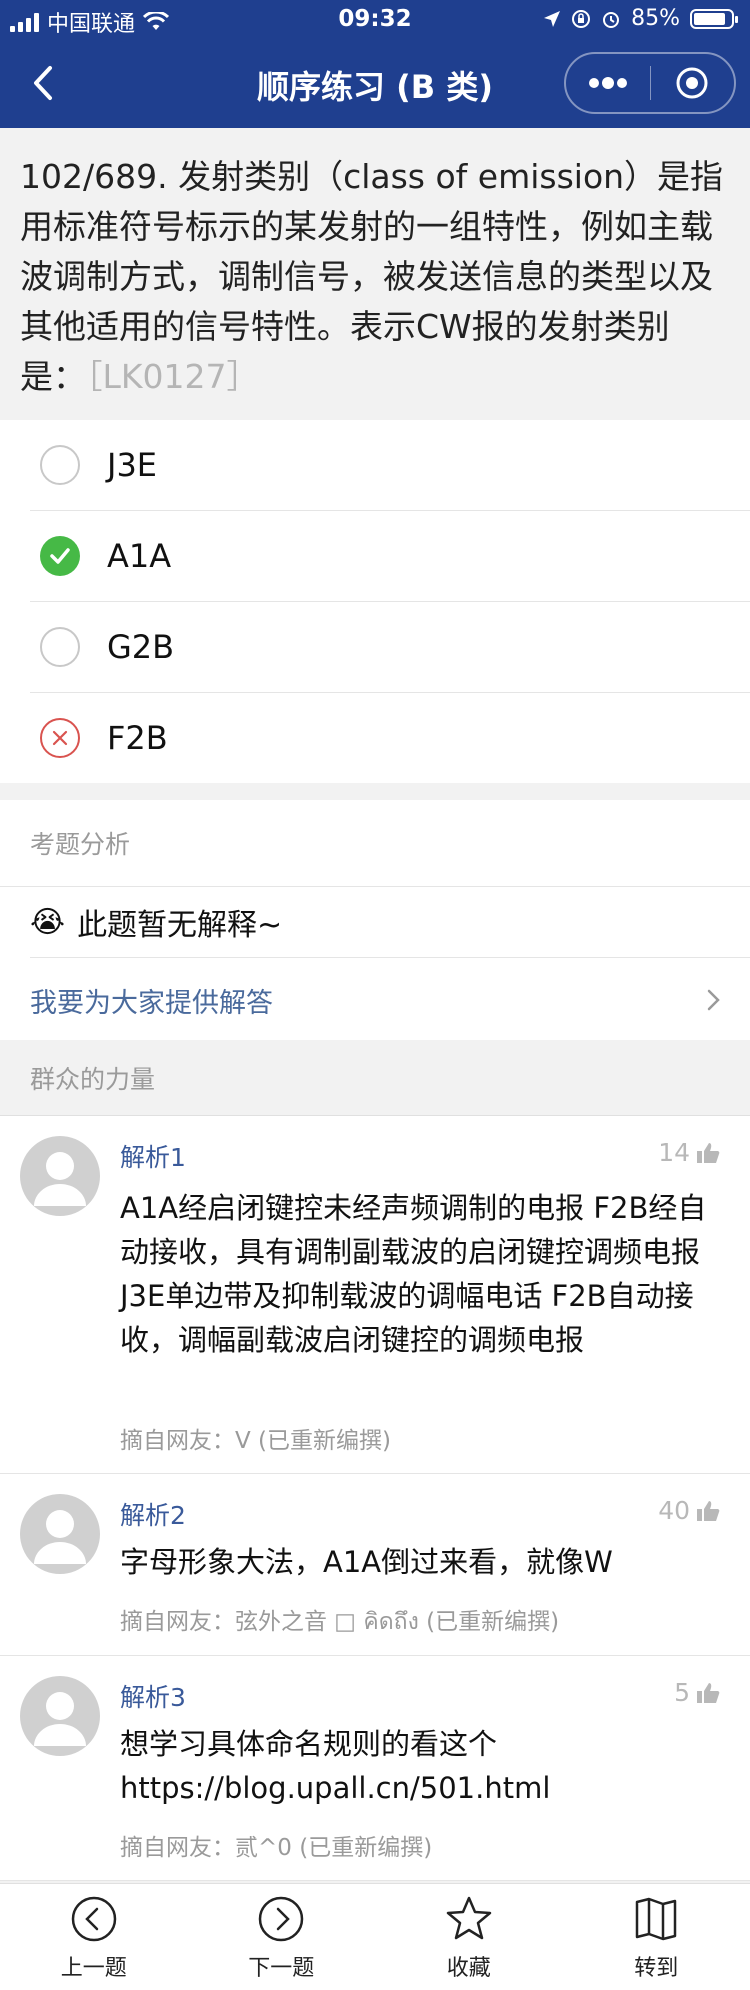 This screenshot has width=750, height=1990. I want to click on location-arrow-icon, so click(552, 19).